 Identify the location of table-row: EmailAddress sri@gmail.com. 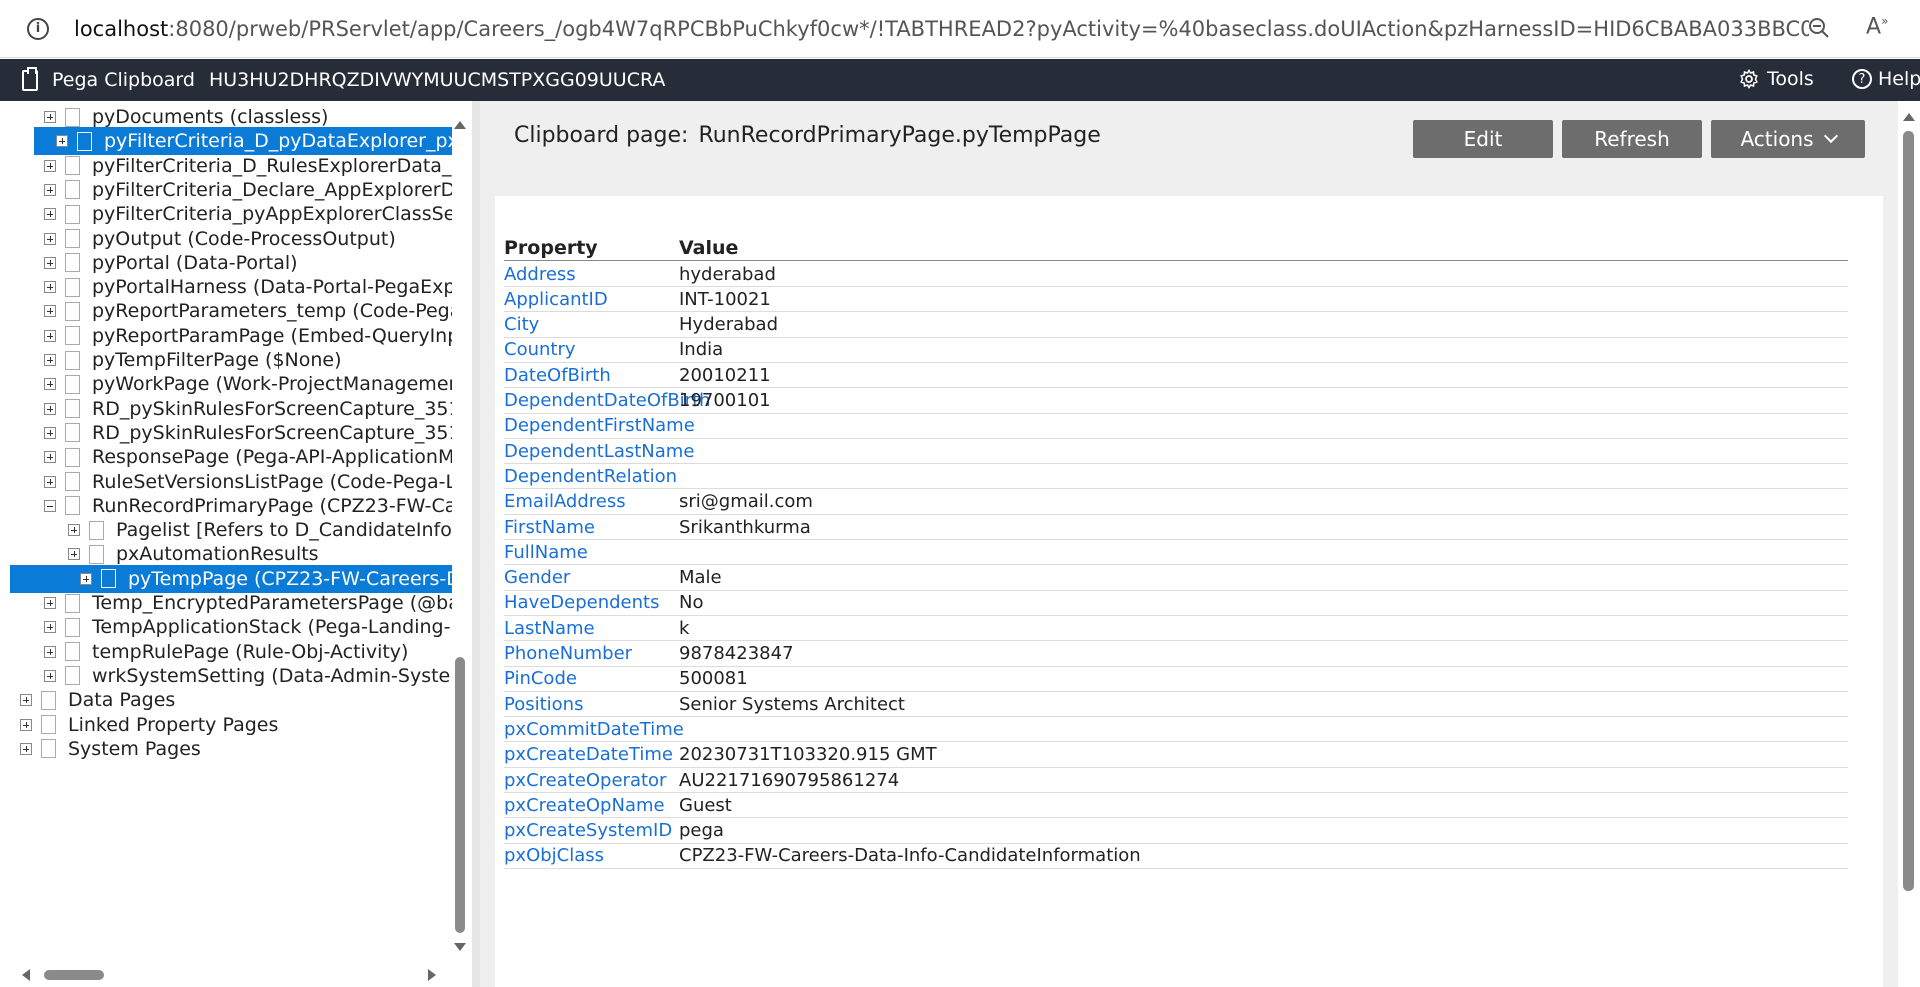
(1176, 502).